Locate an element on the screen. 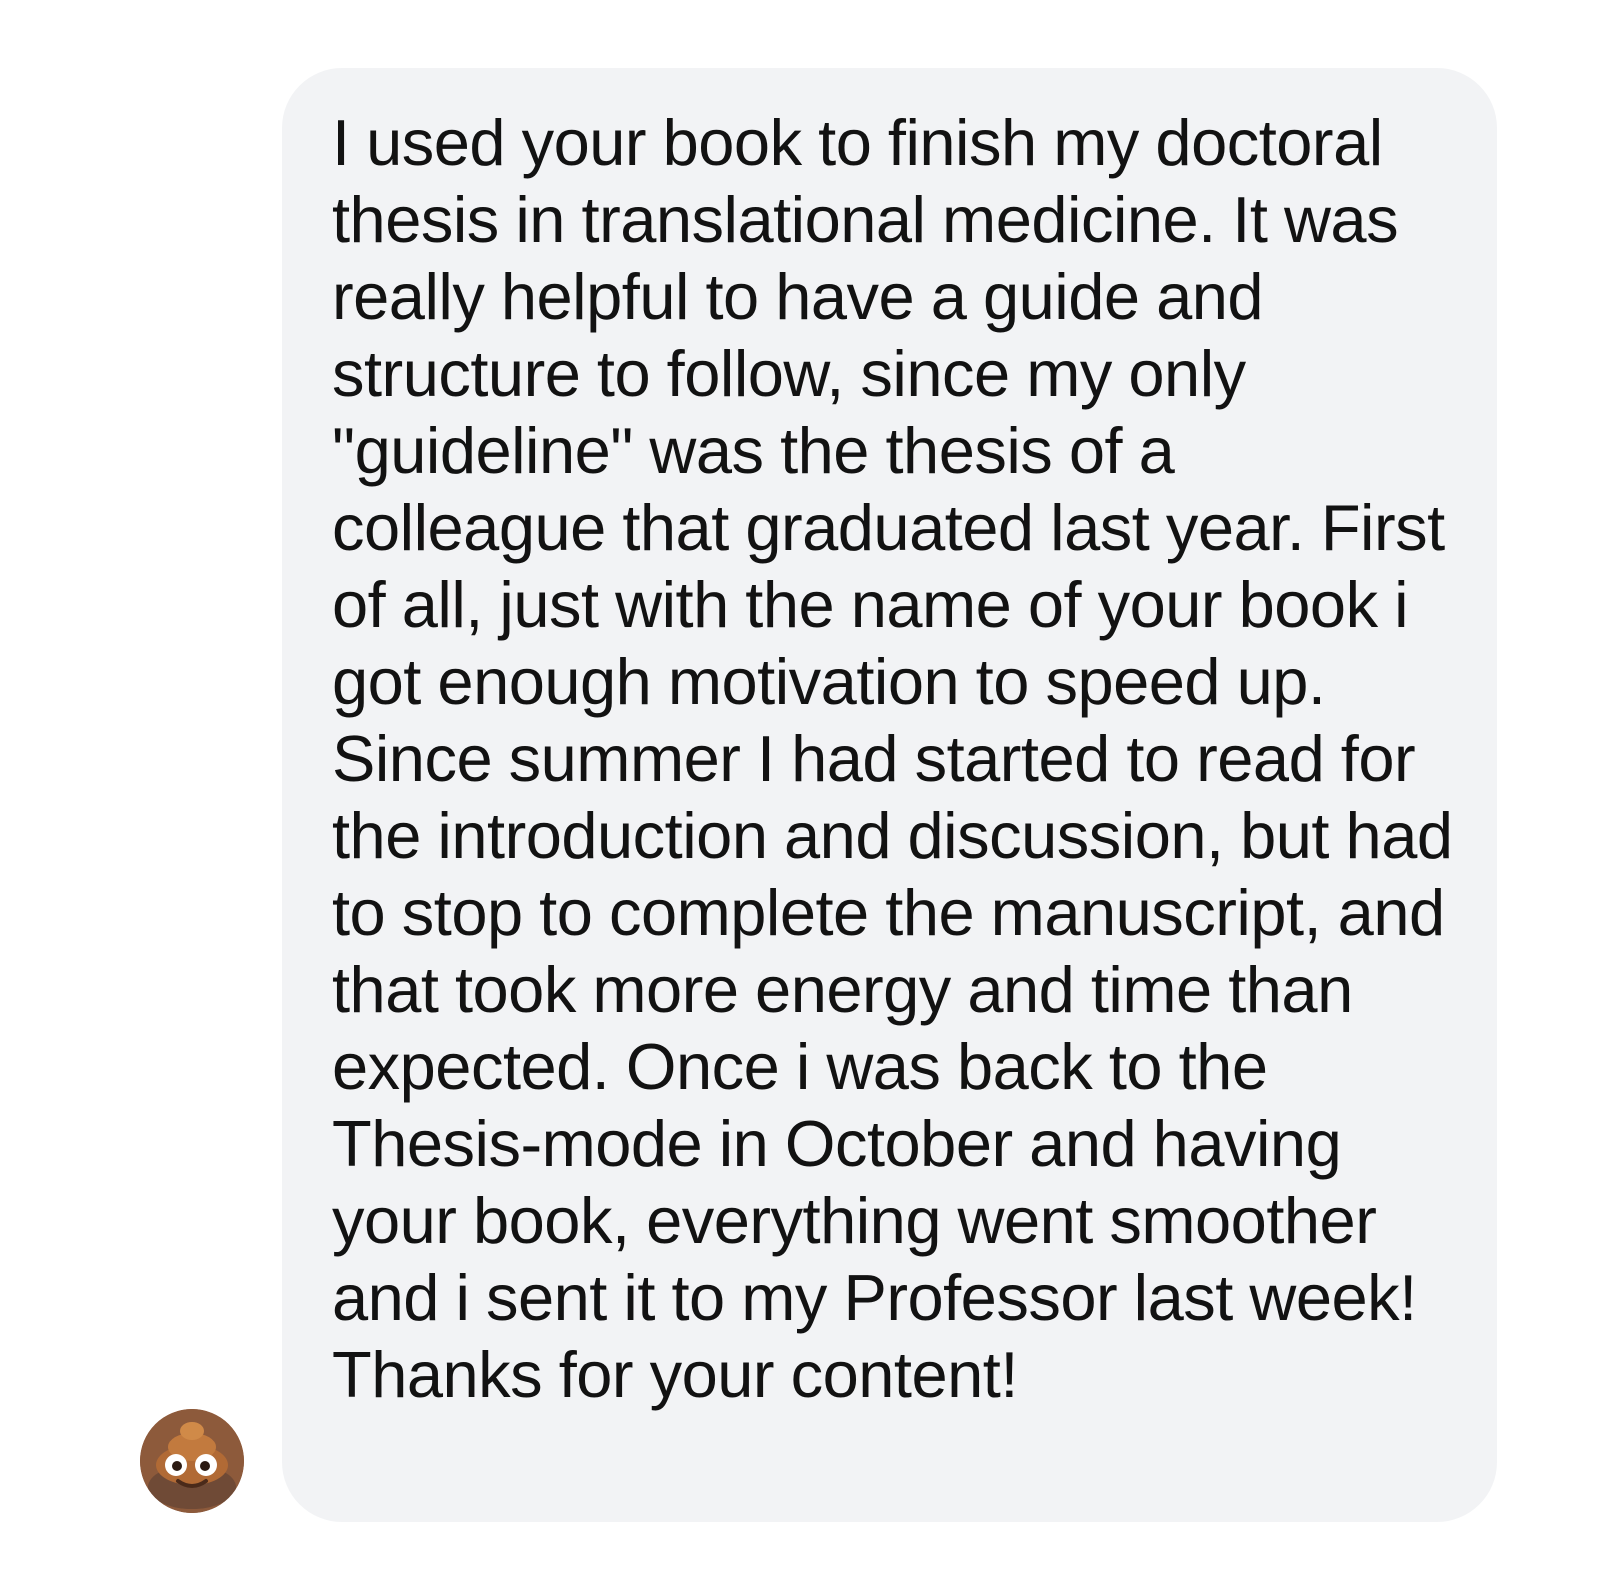 The image size is (1620, 1577). emoji-avatar-icon is located at coordinates (192, 1461).